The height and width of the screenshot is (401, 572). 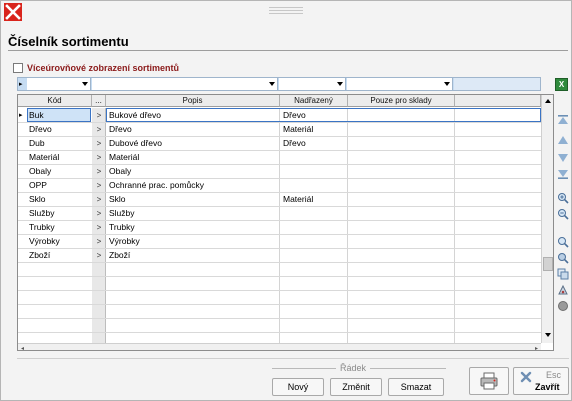 I want to click on close-shortcut: Esc, so click(x=554, y=375).